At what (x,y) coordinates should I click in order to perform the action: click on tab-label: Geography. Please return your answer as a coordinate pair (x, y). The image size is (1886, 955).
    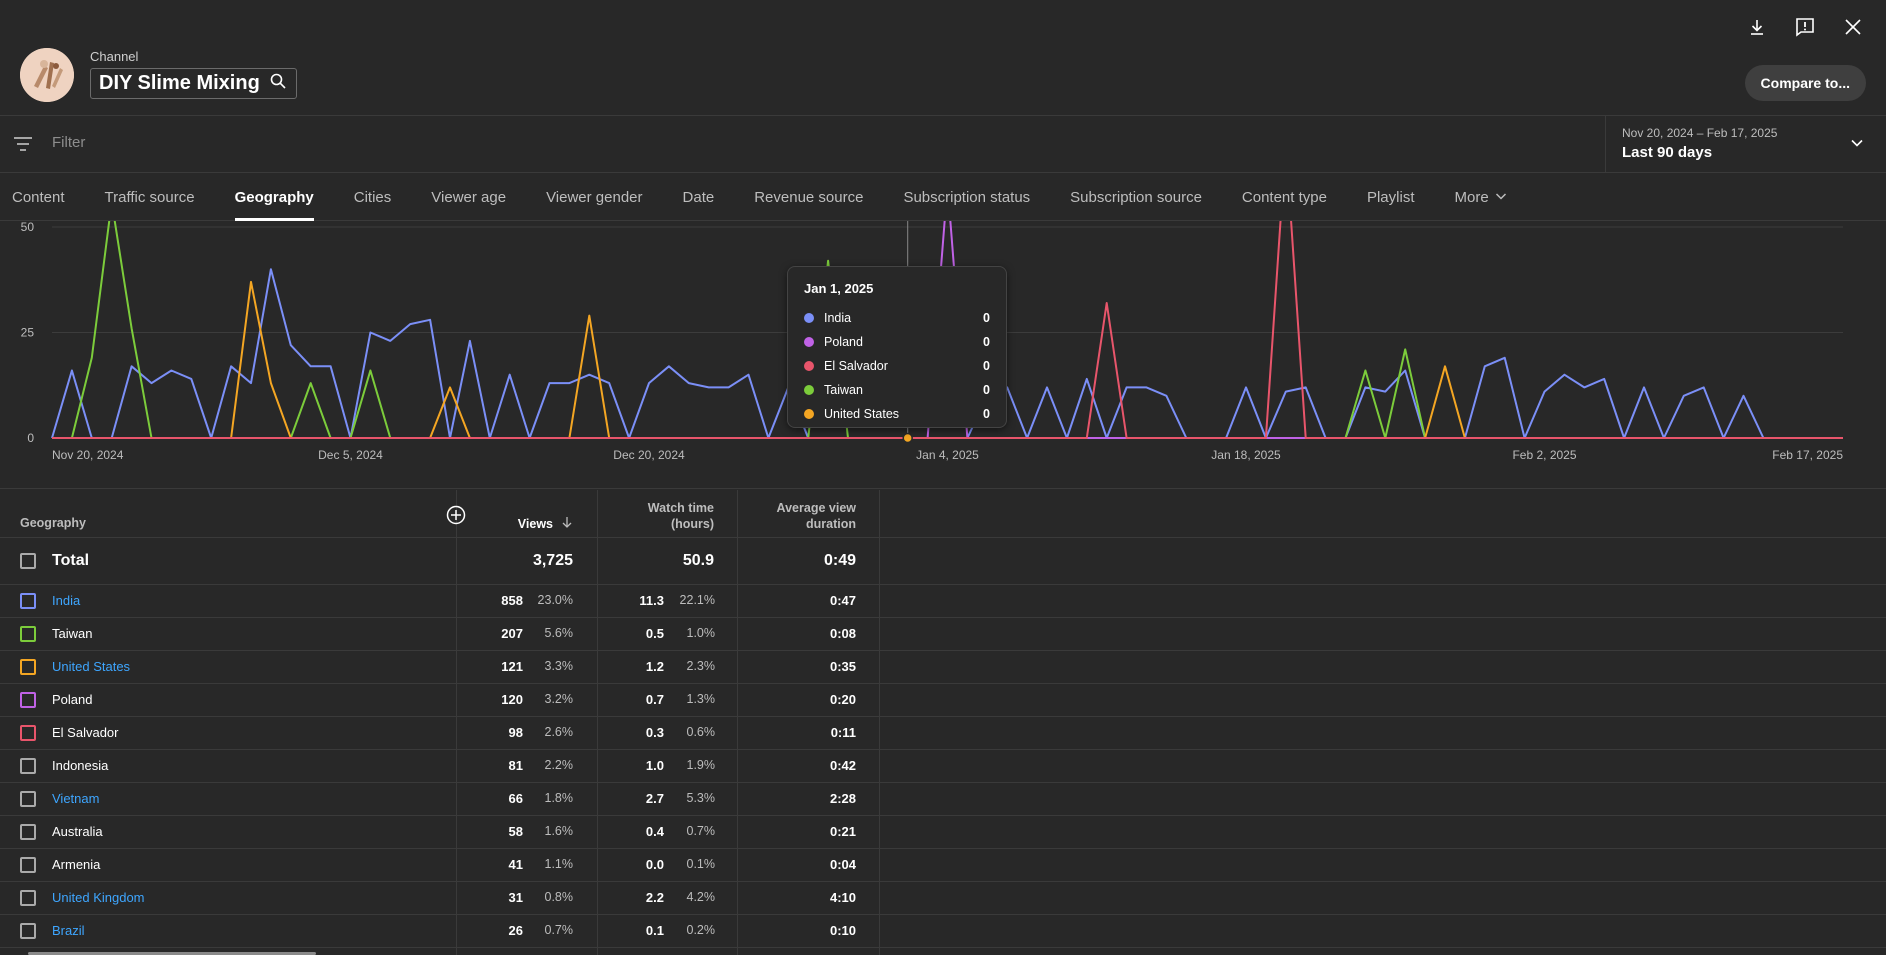
    Looking at the image, I should click on (274, 197).